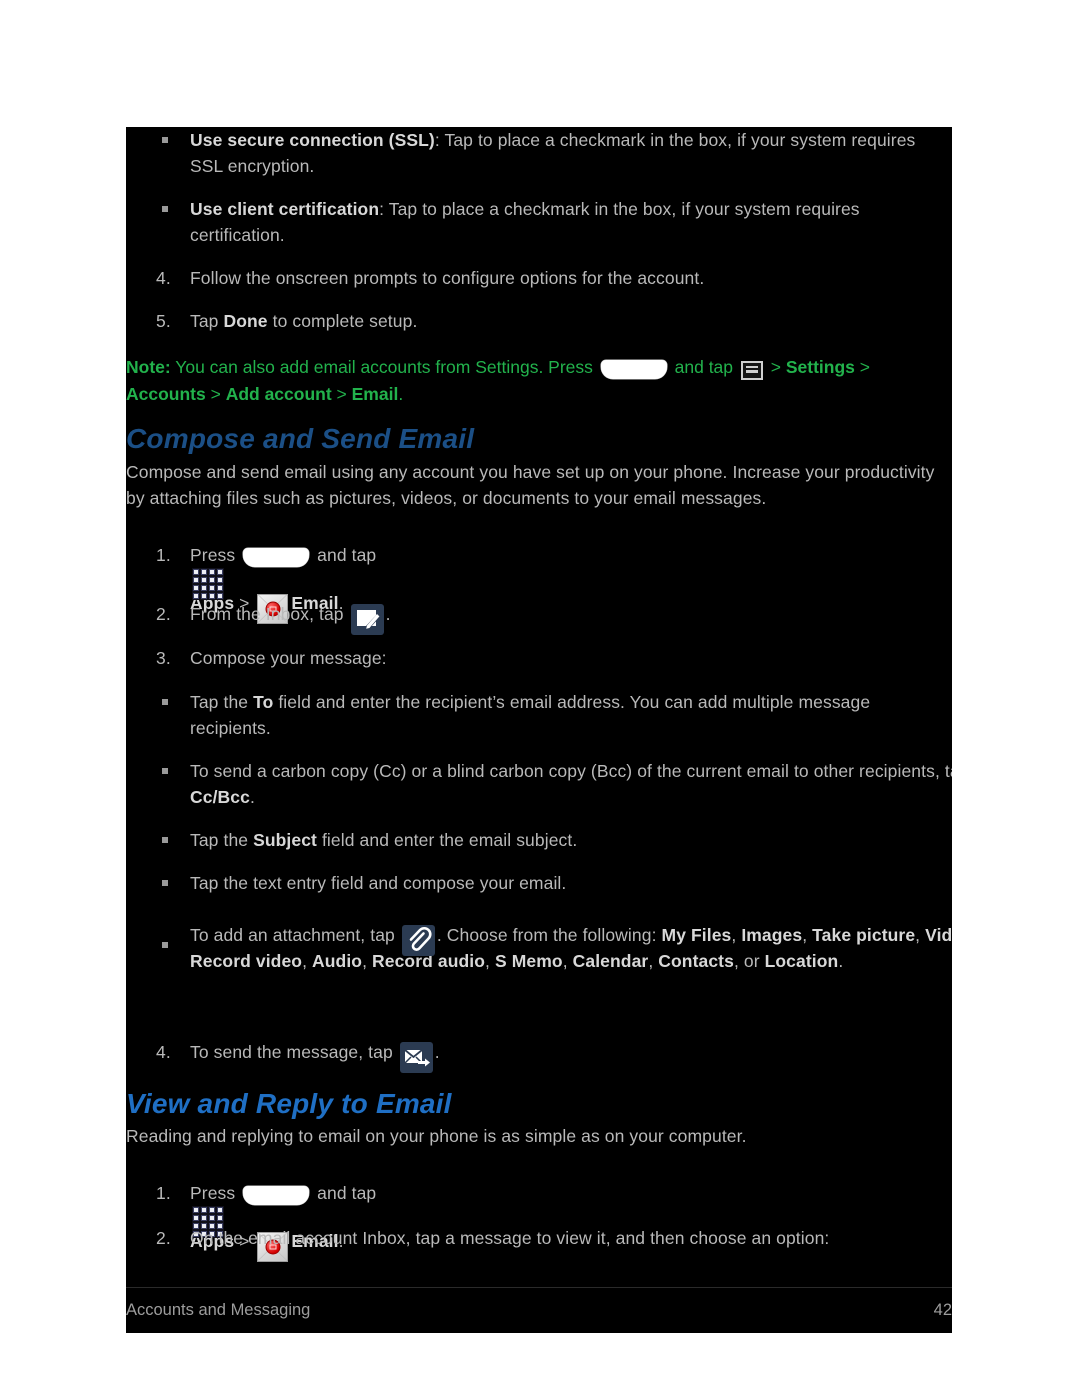  Describe the element at coordinates (163, 1193) in the screenshot. I see `step-number: 1.` at that location.